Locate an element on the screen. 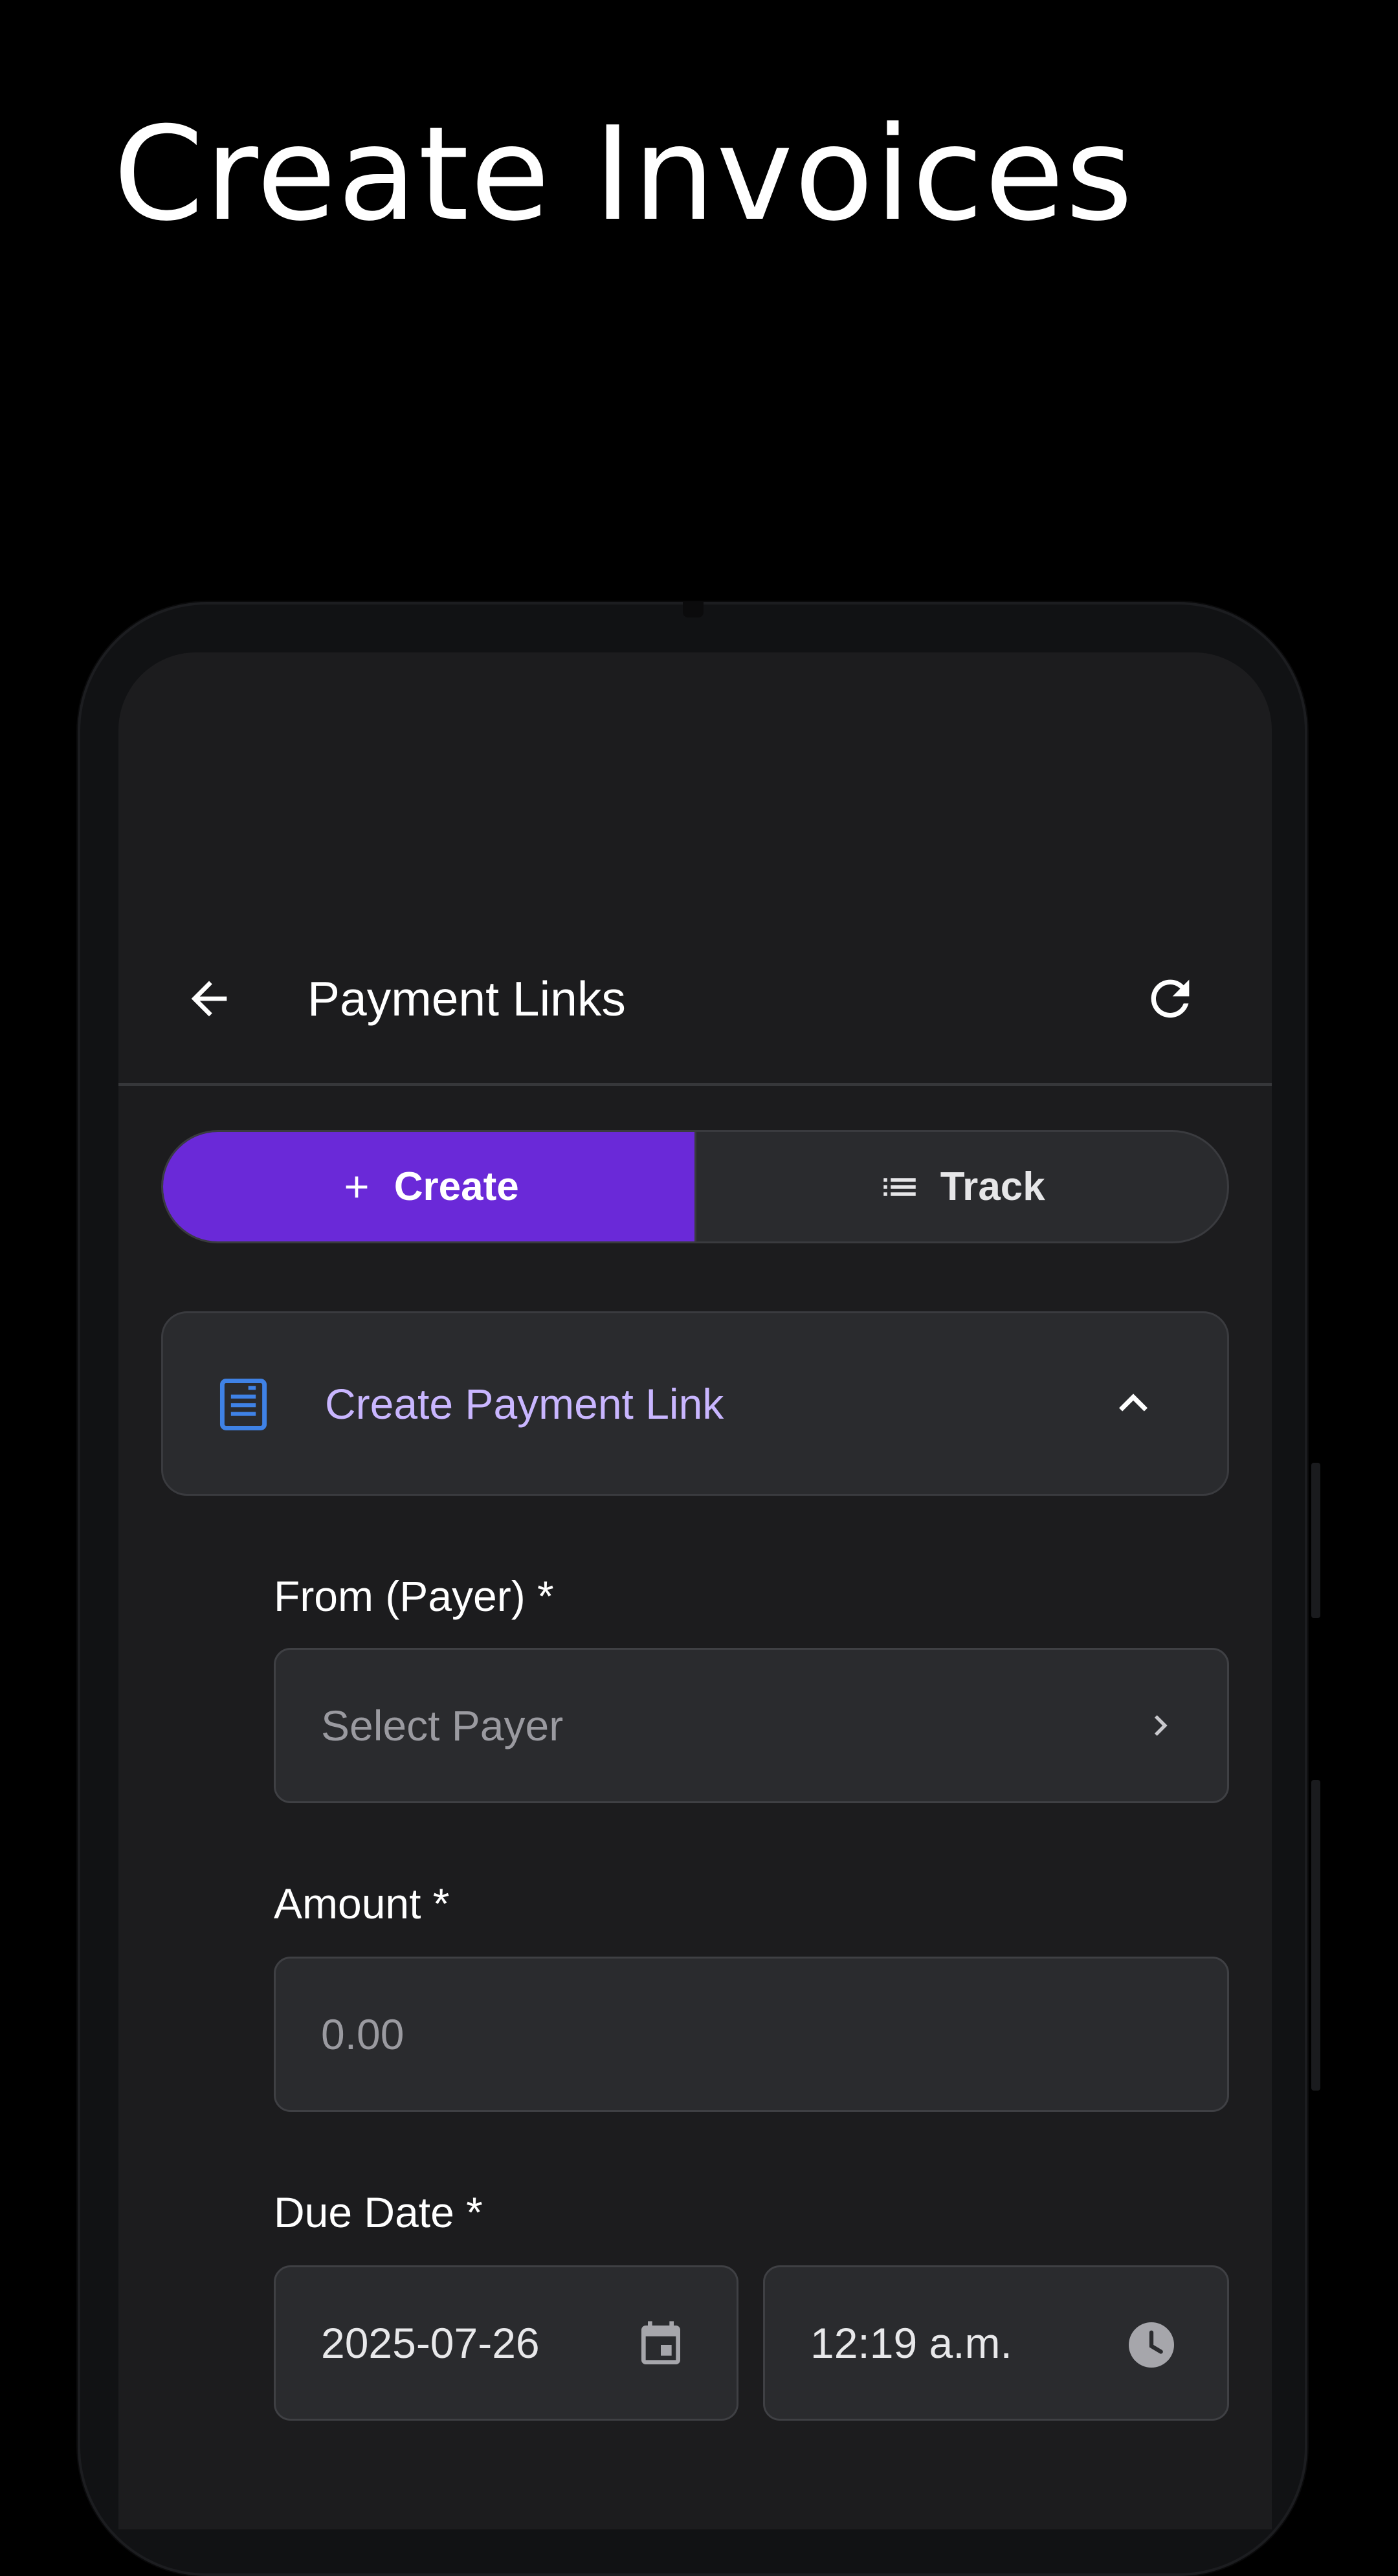 The height and width of the screenshot is (2576, 1398). due-date-input: 2025-07-26 is located at coordinates (506, 2343).